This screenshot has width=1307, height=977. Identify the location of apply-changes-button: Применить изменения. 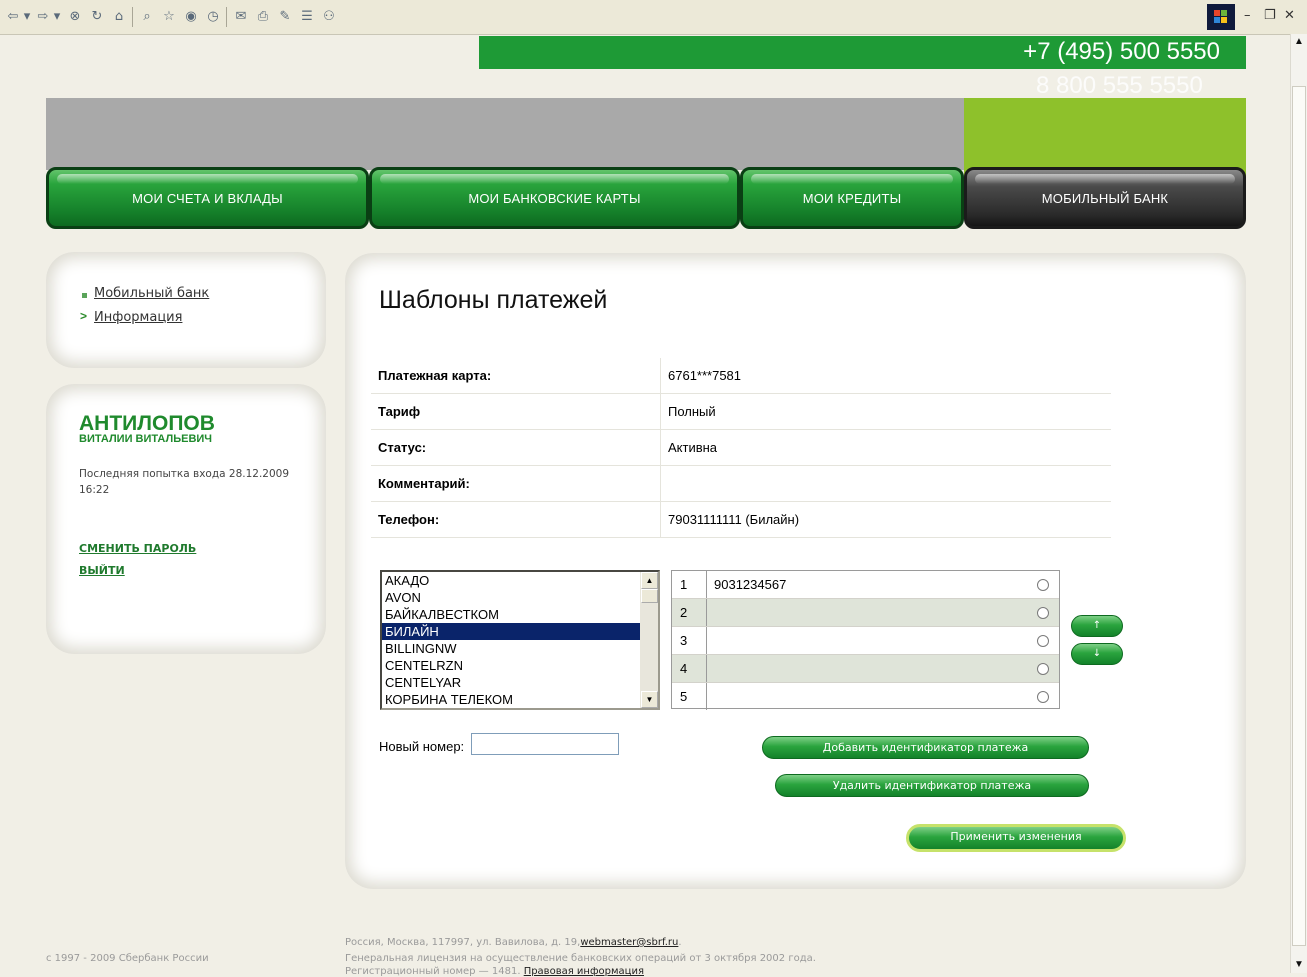
(1016, 838).